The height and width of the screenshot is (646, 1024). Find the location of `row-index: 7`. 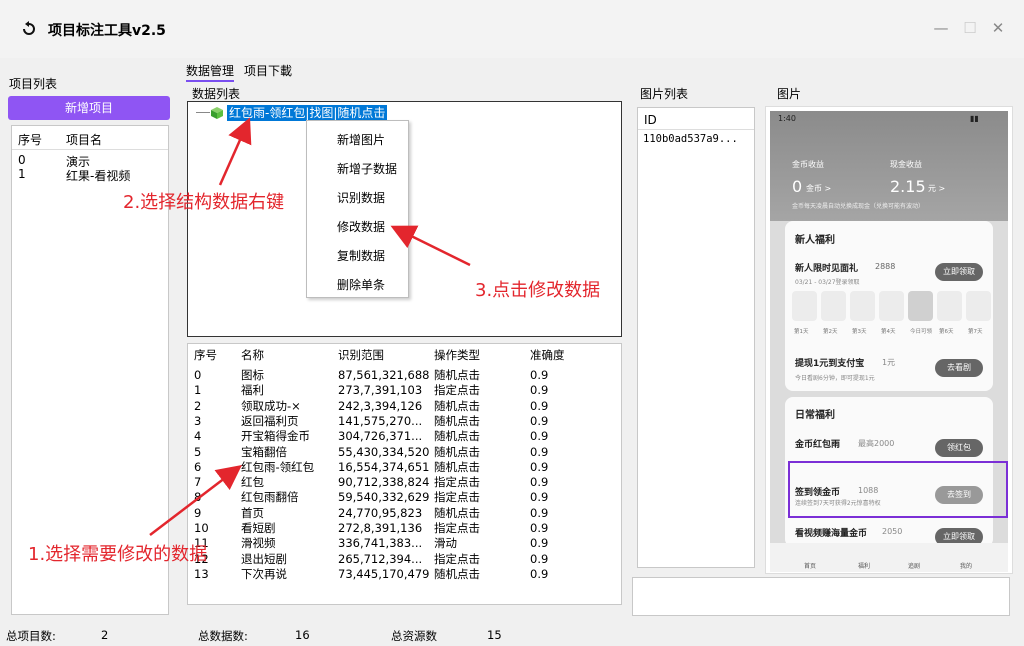

row-index: 7 is located at coordinates (197, 482).